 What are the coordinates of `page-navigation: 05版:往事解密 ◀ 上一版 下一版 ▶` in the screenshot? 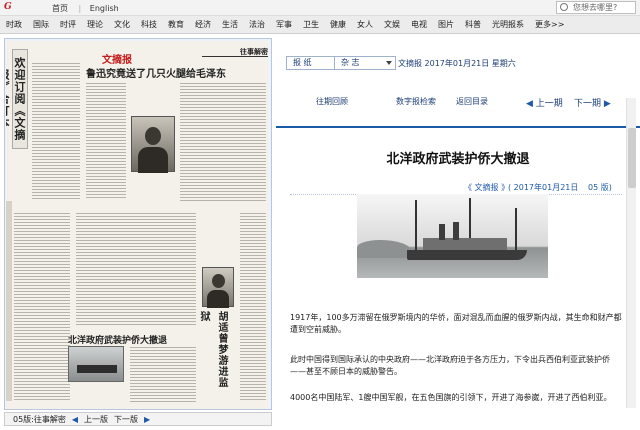 It's located at (138, 419).